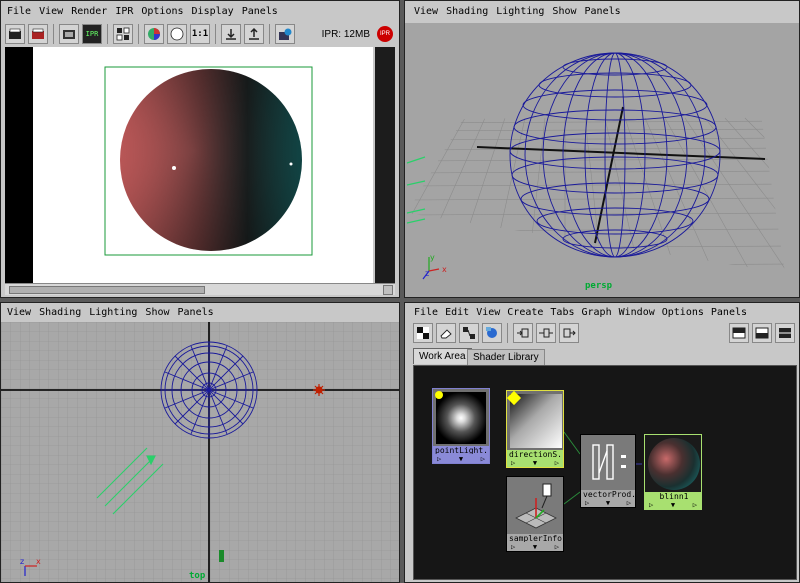 This screenshot has width=800, height=583. I want to click on node-blinn: blinn1 ▷ ▼ ▷, so click(673, 472).